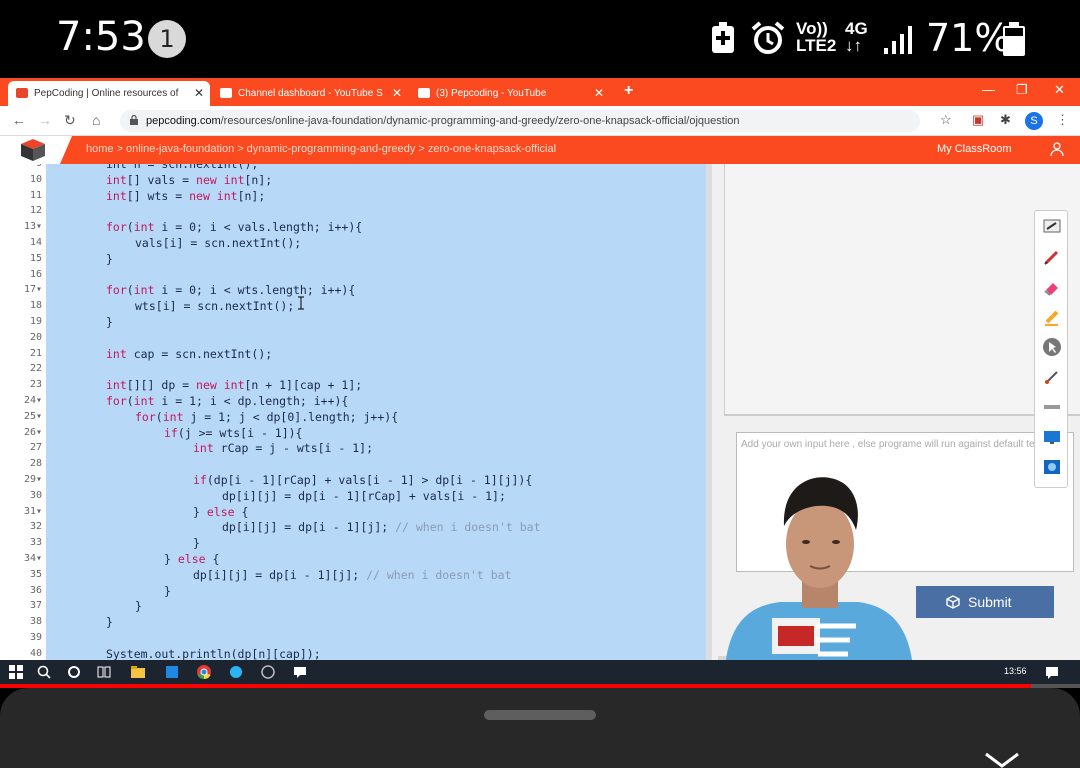 Image resolution: width=1080 pixels, height=768 pixels. What do you see at coordinates (35, 337) in the screenshot?
I see `line-number: 20` at bounding box center [35, 337].